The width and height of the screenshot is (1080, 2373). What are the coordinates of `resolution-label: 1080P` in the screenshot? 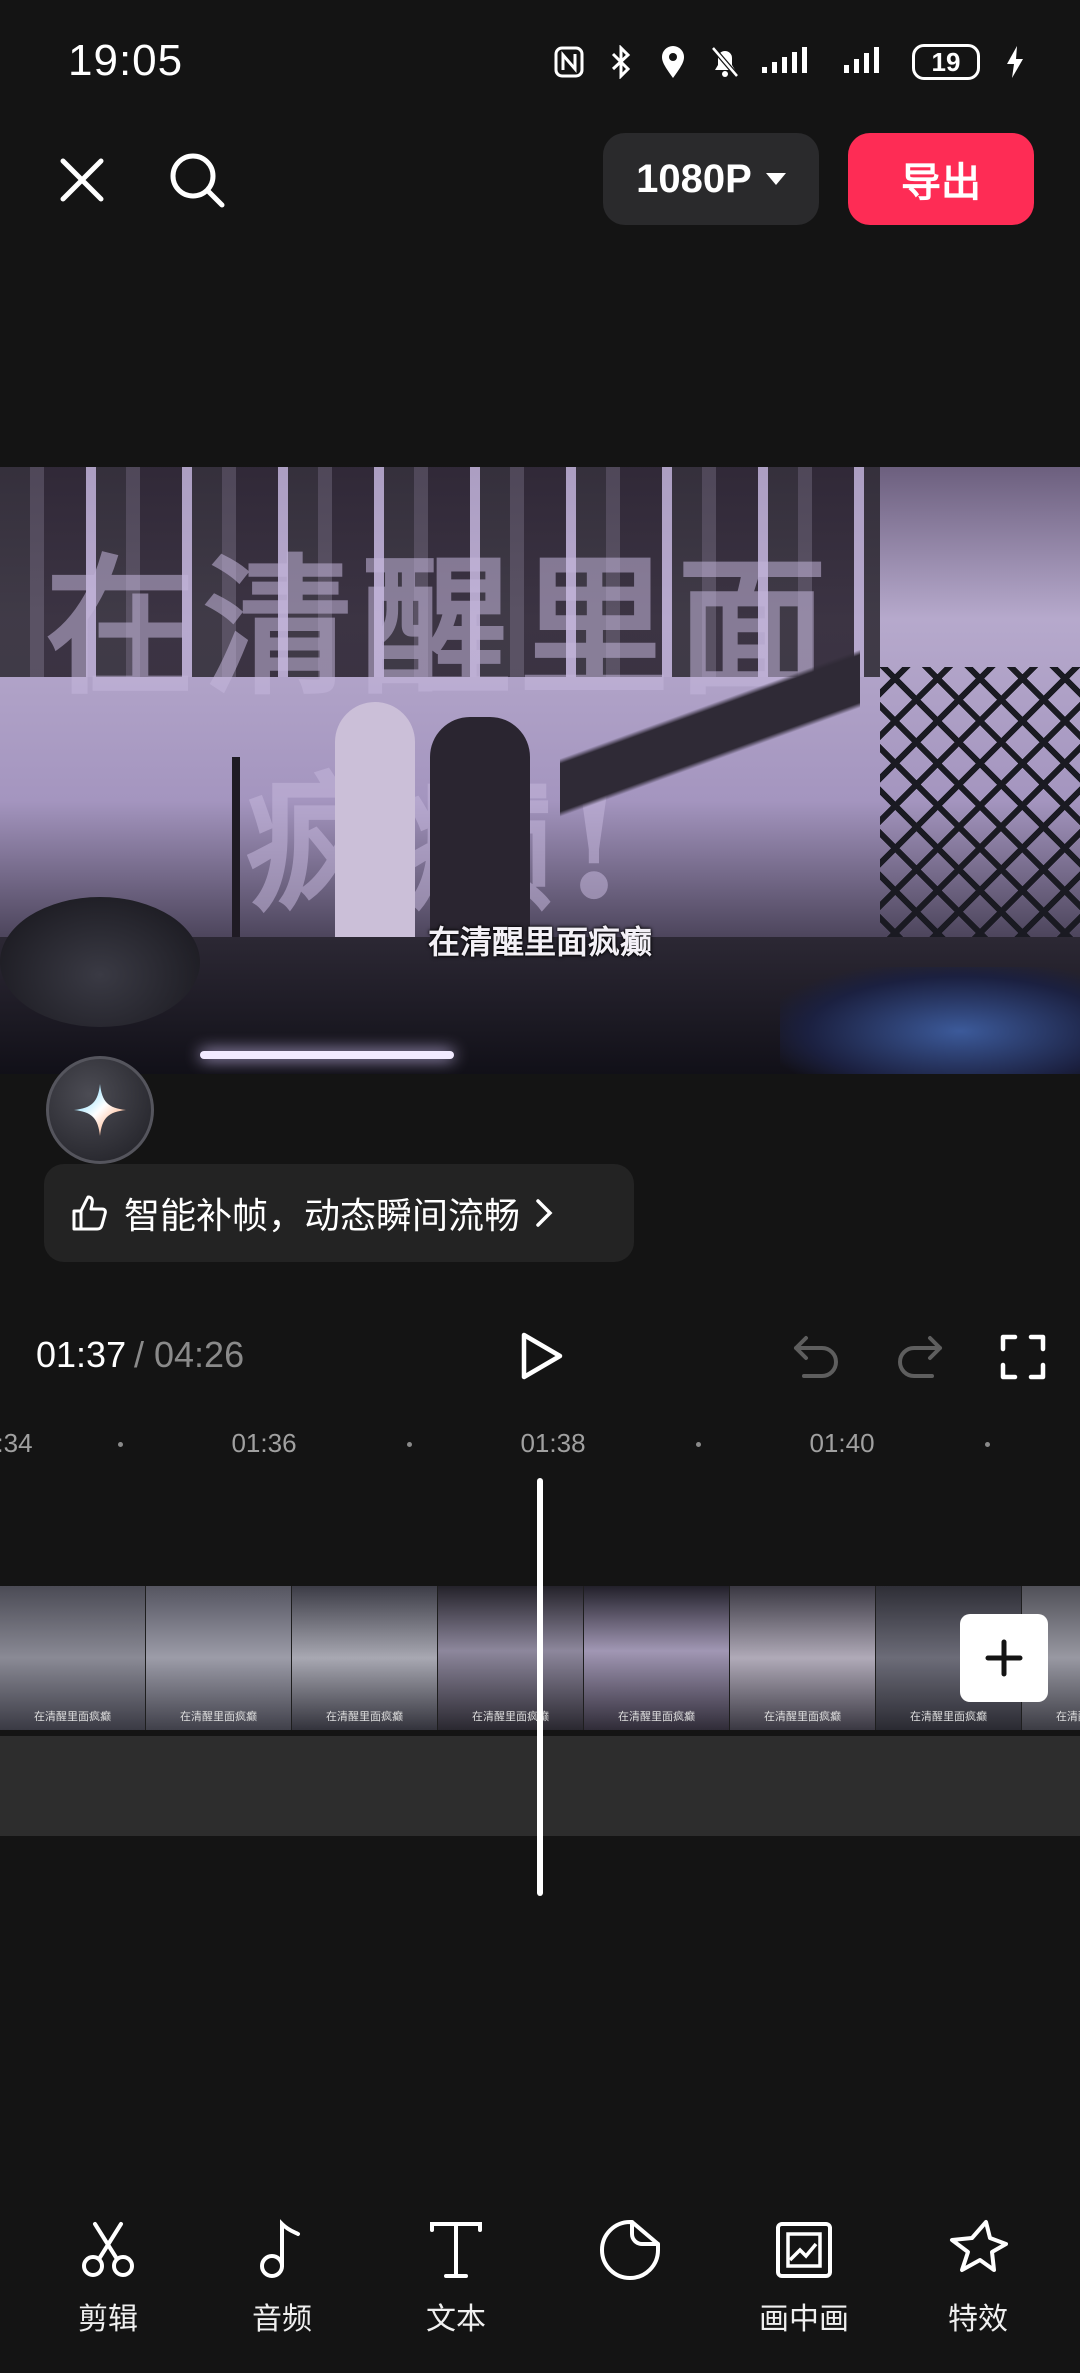 It's located at (694, 178).